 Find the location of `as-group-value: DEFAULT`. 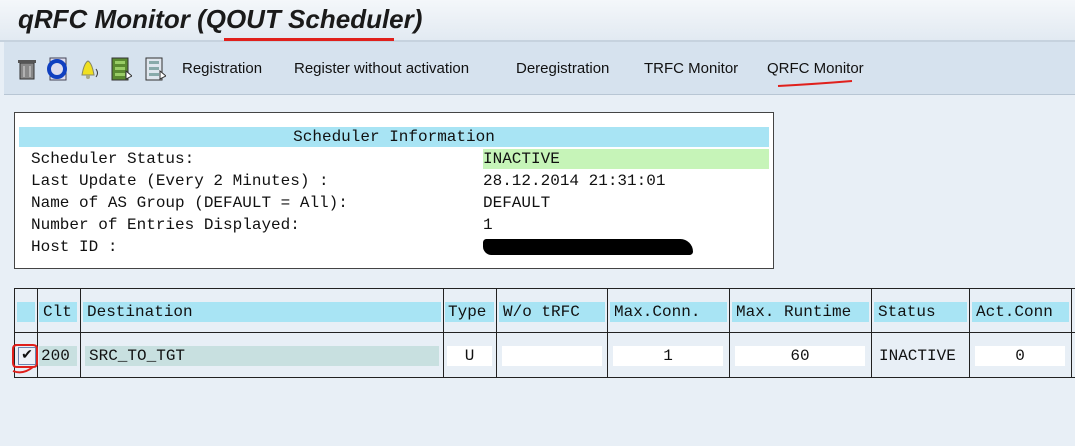

as-group-value: DEFAULT is located at coordinates (517, 203).